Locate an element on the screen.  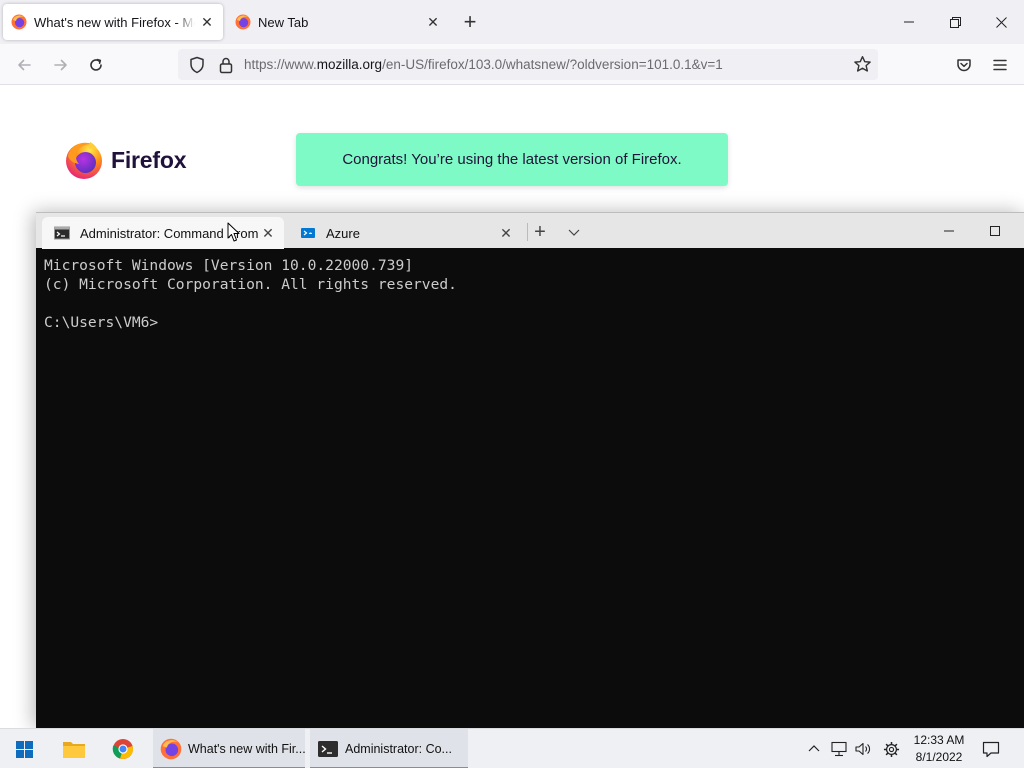
clock-date: 8/1/2022 is located at coordinates (939, 757).